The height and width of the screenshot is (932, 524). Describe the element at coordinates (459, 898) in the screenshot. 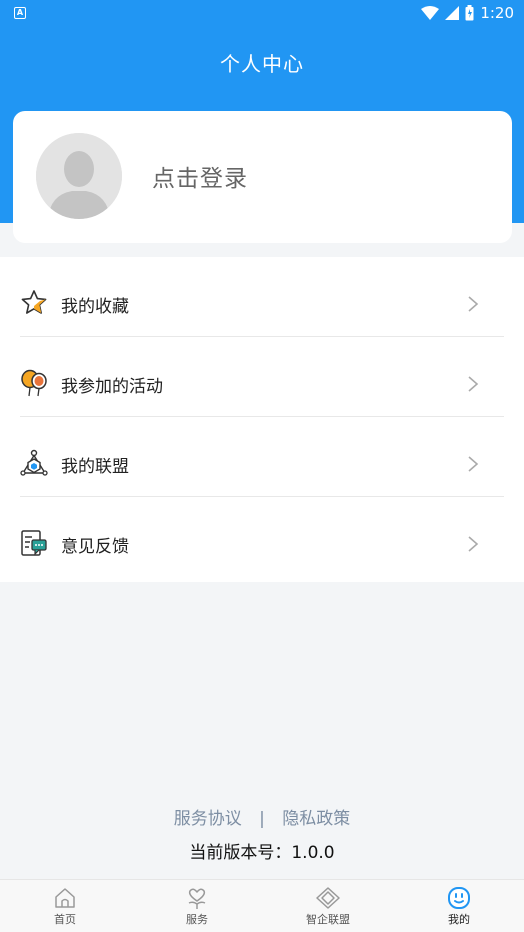

I see `profile-face-icon` at that location.